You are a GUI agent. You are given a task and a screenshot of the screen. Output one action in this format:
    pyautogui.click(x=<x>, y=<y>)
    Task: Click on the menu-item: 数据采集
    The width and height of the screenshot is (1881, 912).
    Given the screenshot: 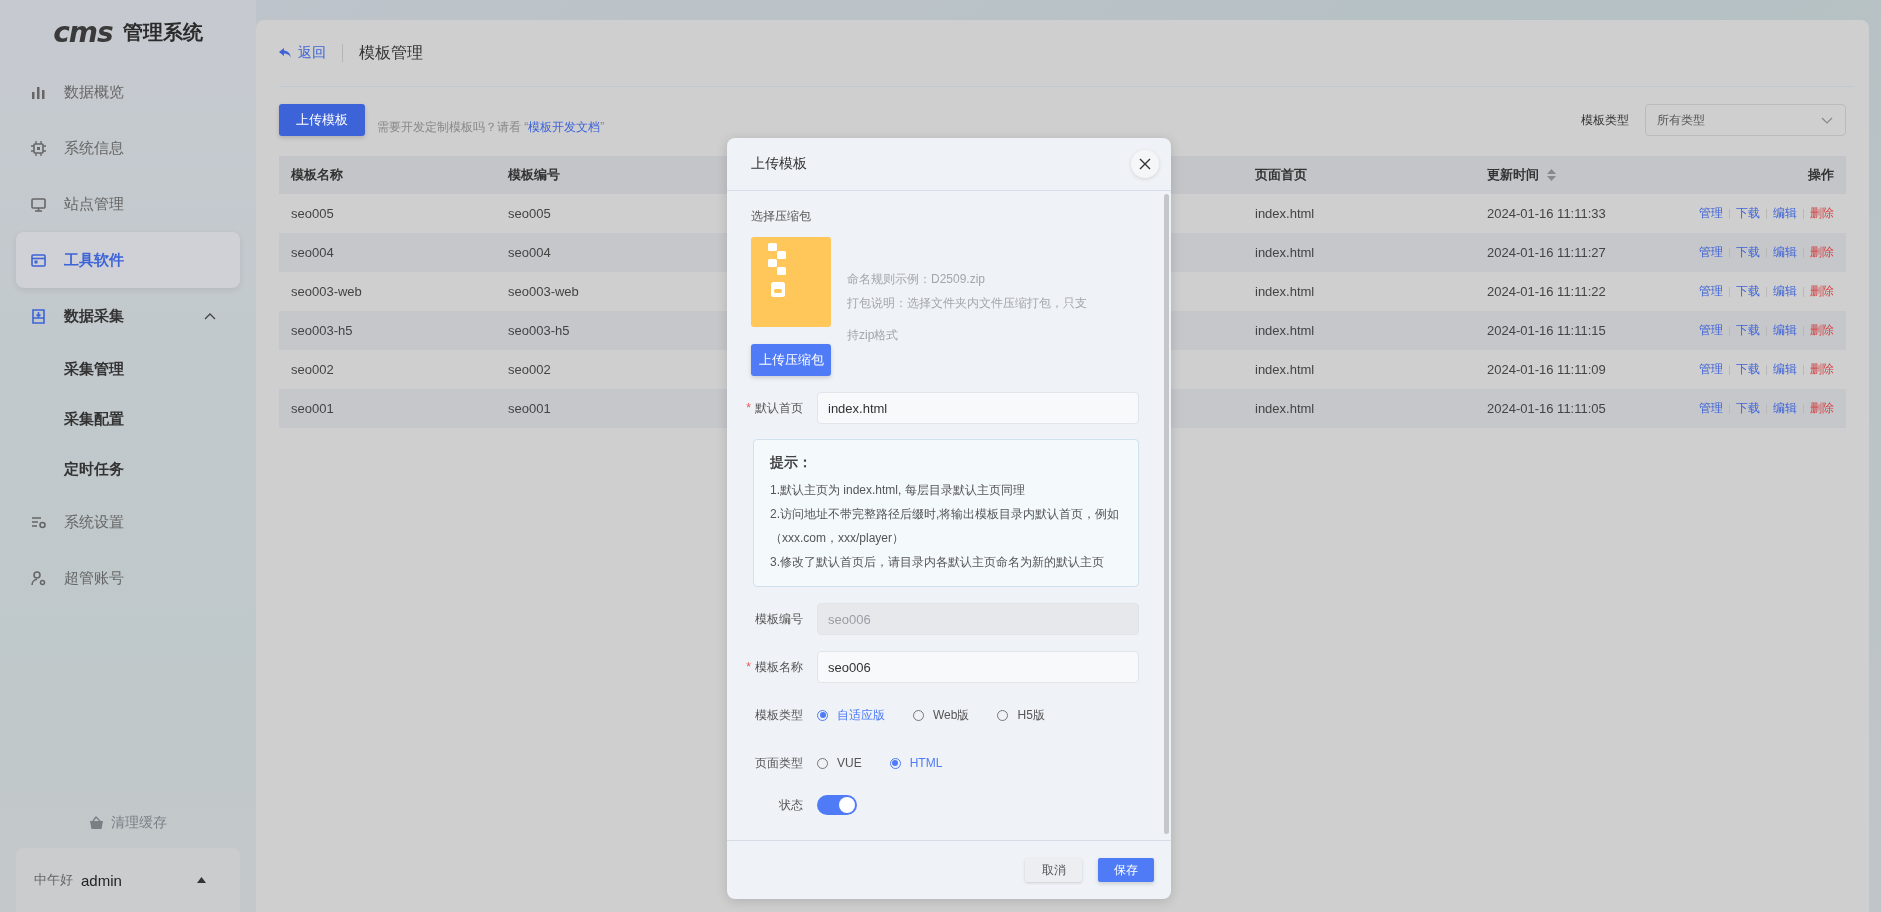 What is the action you would take?
    pyautogui.click(x=128, y=316)
    